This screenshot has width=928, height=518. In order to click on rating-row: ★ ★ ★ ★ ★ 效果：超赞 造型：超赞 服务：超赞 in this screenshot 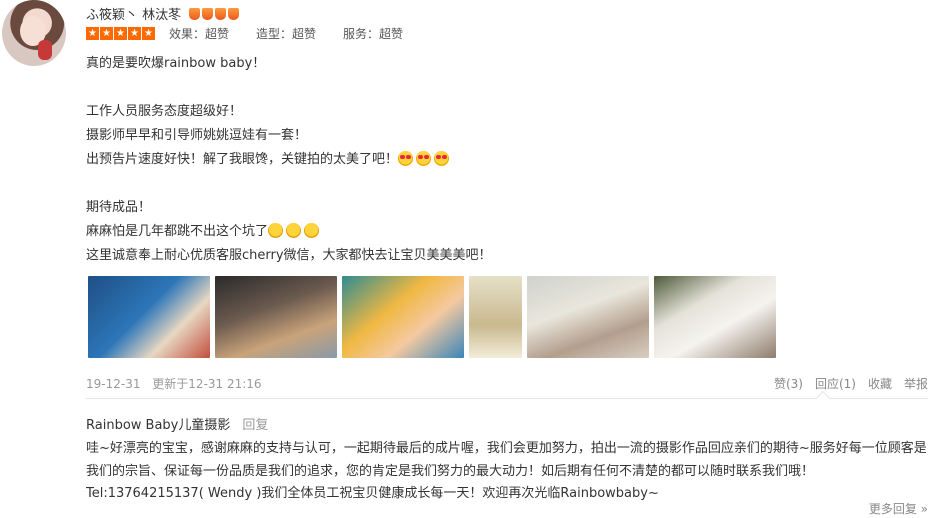, I will do `click(258, 33)`.